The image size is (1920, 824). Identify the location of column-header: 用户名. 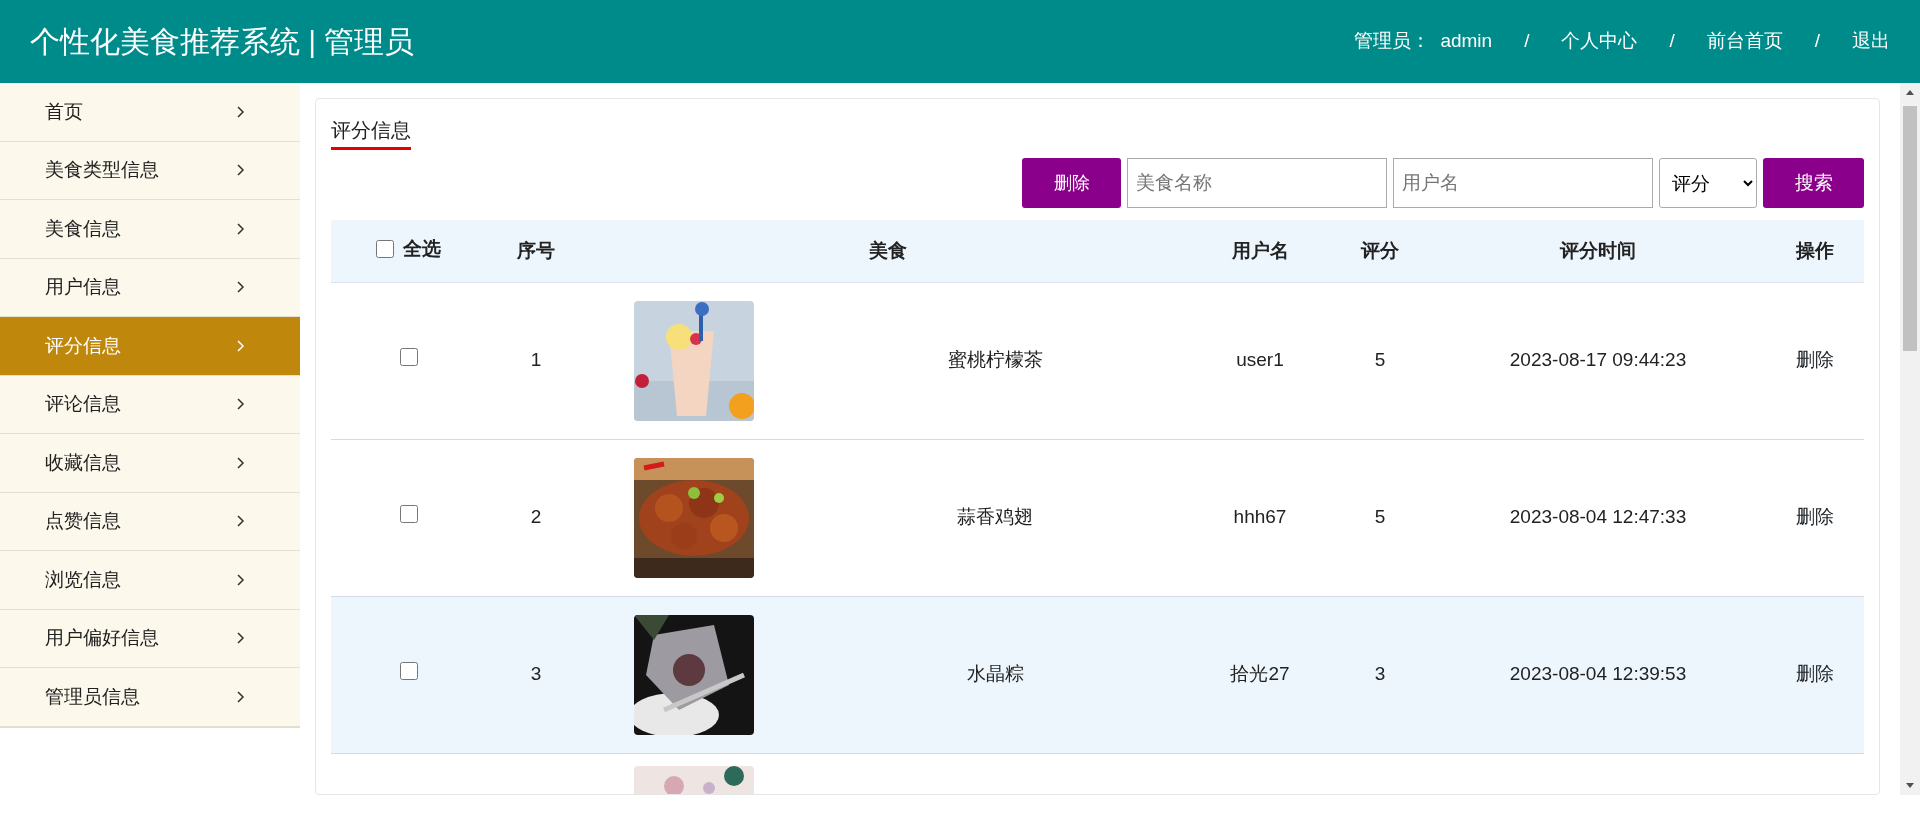
(1260, 250).